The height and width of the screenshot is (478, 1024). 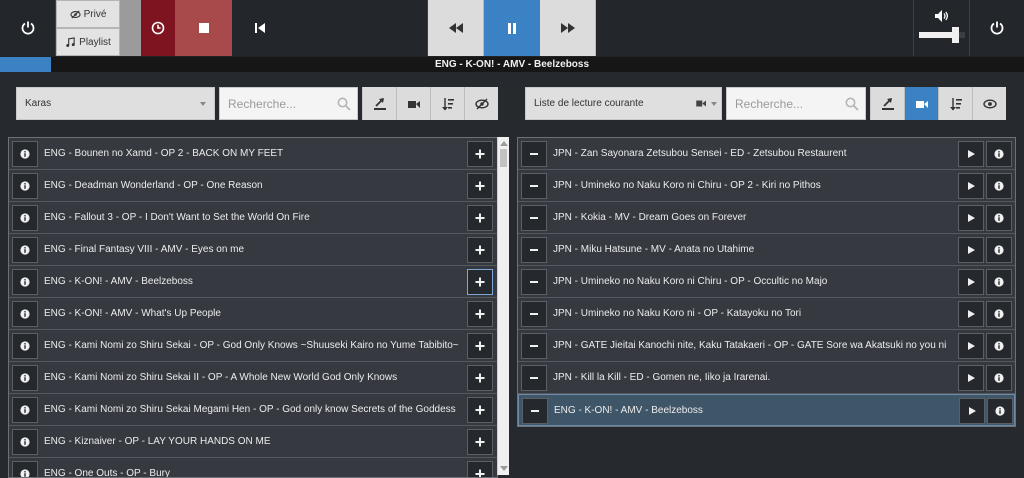 I want to click on rewind-button, so click(x=456, y=28).